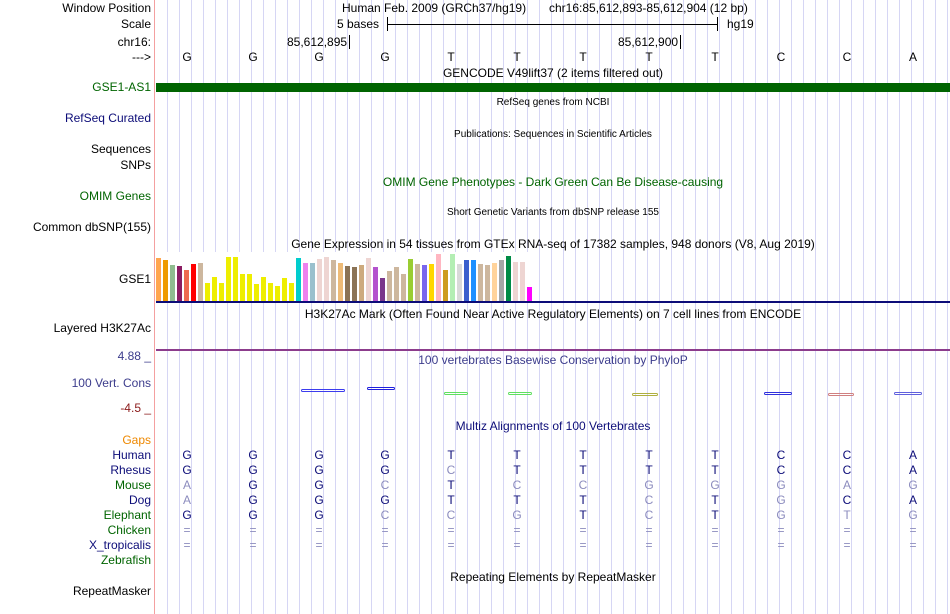 This screenshot has height=614, width=950. What do you see at coordinates (451, 57) in the screenshot?
I see `base-letter: T` at bounding box center [451, 57].